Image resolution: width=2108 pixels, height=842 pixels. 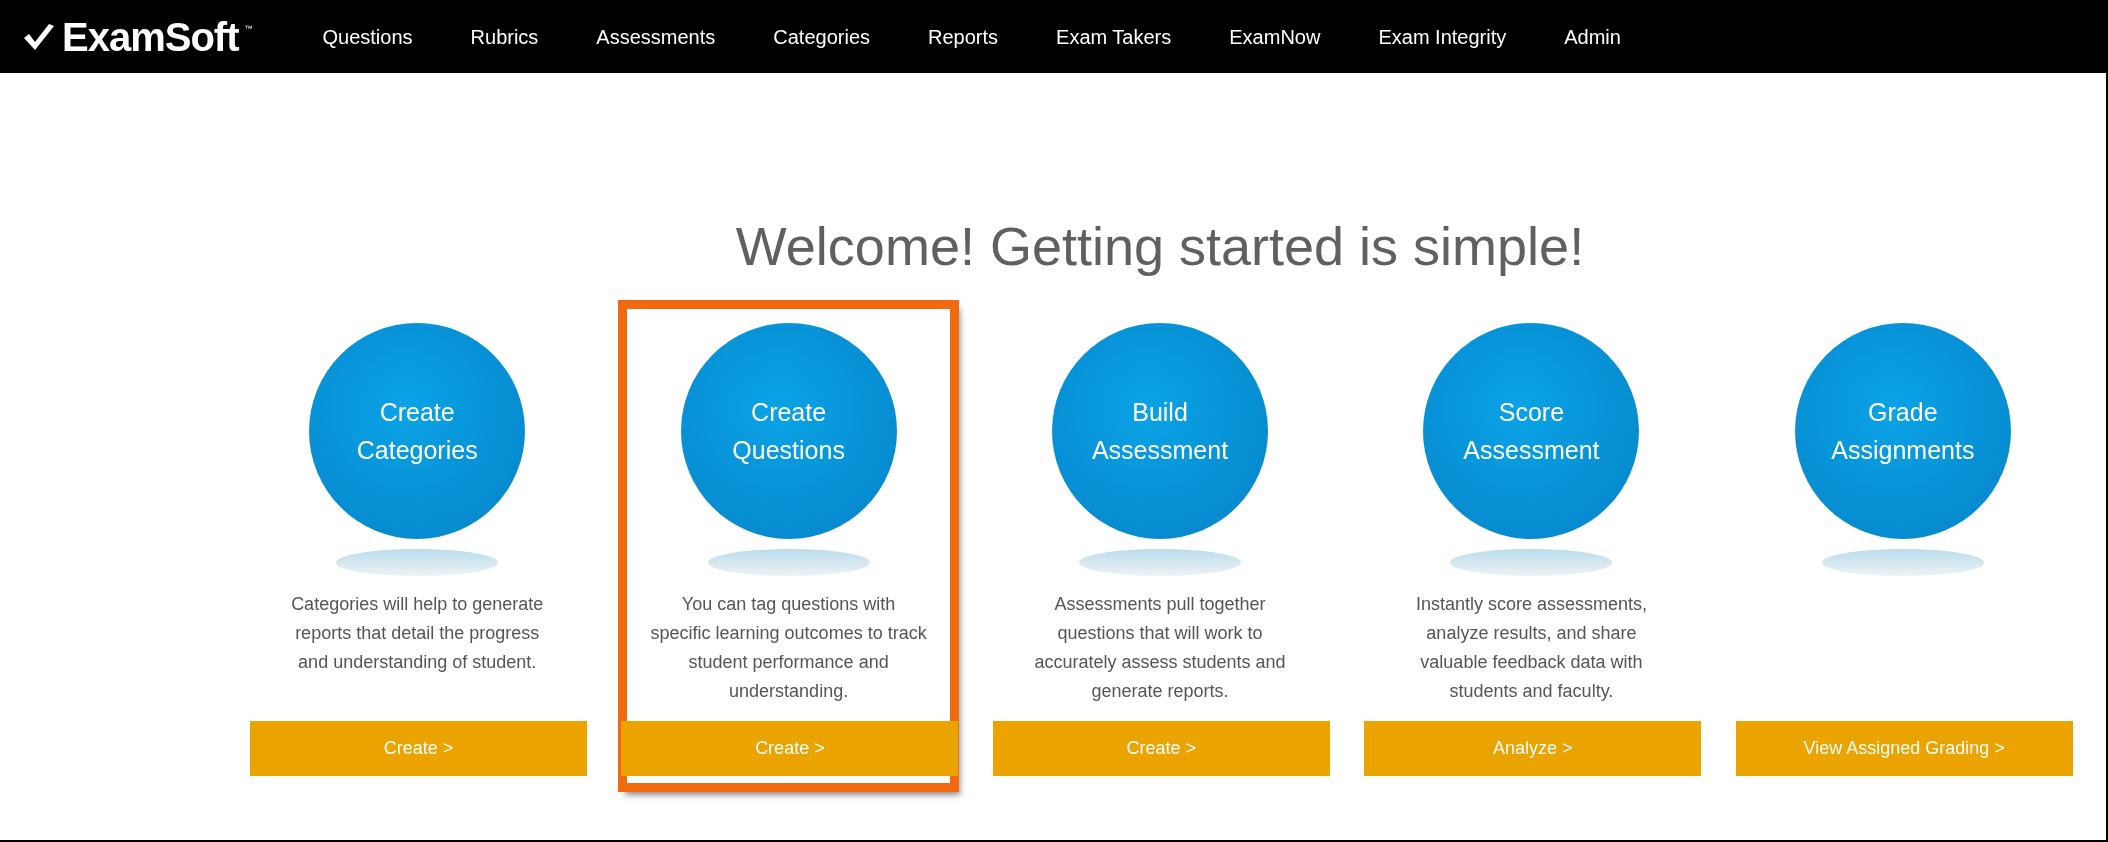 What do you see at coordinates (1592, 36) in the screenshot?
I see `nav-link: Admin` at bounding box center [1592, 36].